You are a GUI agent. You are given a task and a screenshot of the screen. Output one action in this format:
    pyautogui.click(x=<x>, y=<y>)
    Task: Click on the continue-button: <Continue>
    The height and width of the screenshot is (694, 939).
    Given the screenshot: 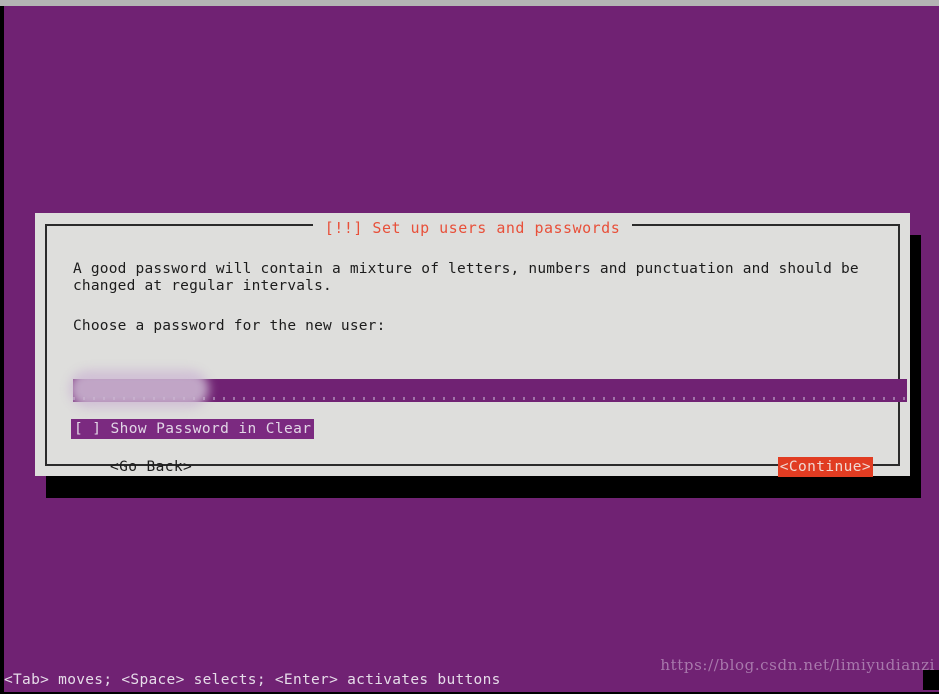 What is the action you would take?
    pyautogui.click(x=825, y=467)
    